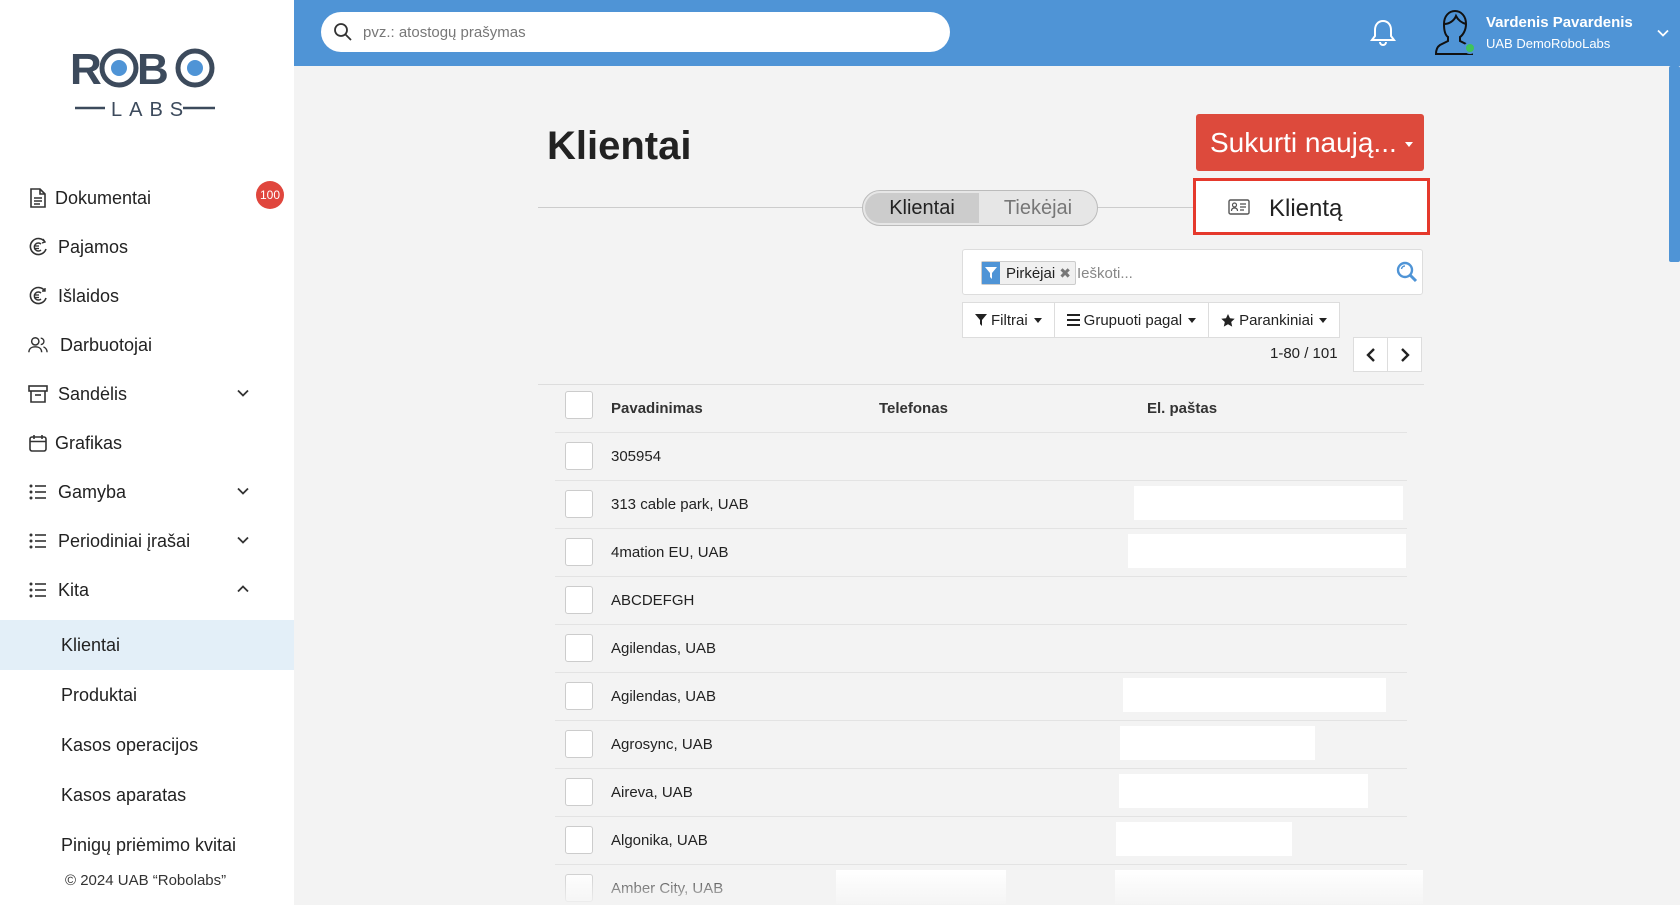 Image resolution: width=1680 pixels, height=905 pixels. I want to click on create-dropdown-menu: Klientą, so click(1311, 206).